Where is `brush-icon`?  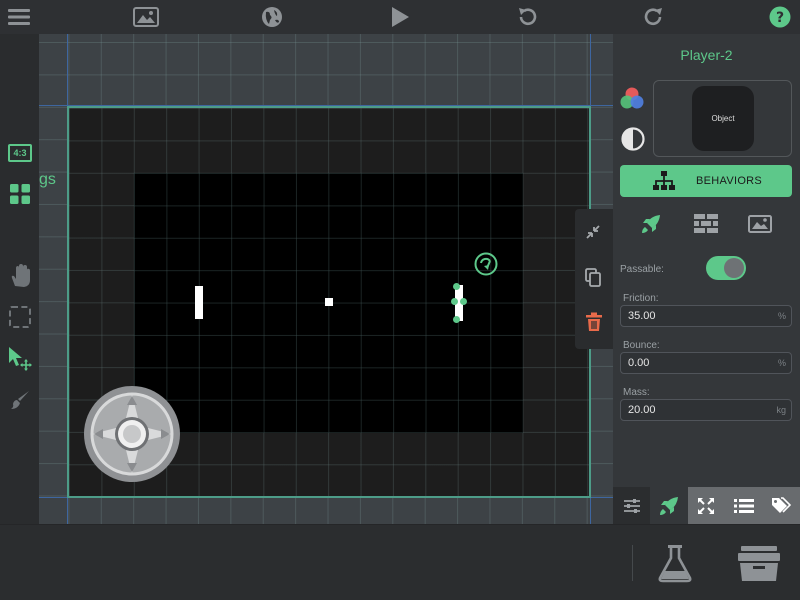 brush-icon is located at coordinates (20, 400).